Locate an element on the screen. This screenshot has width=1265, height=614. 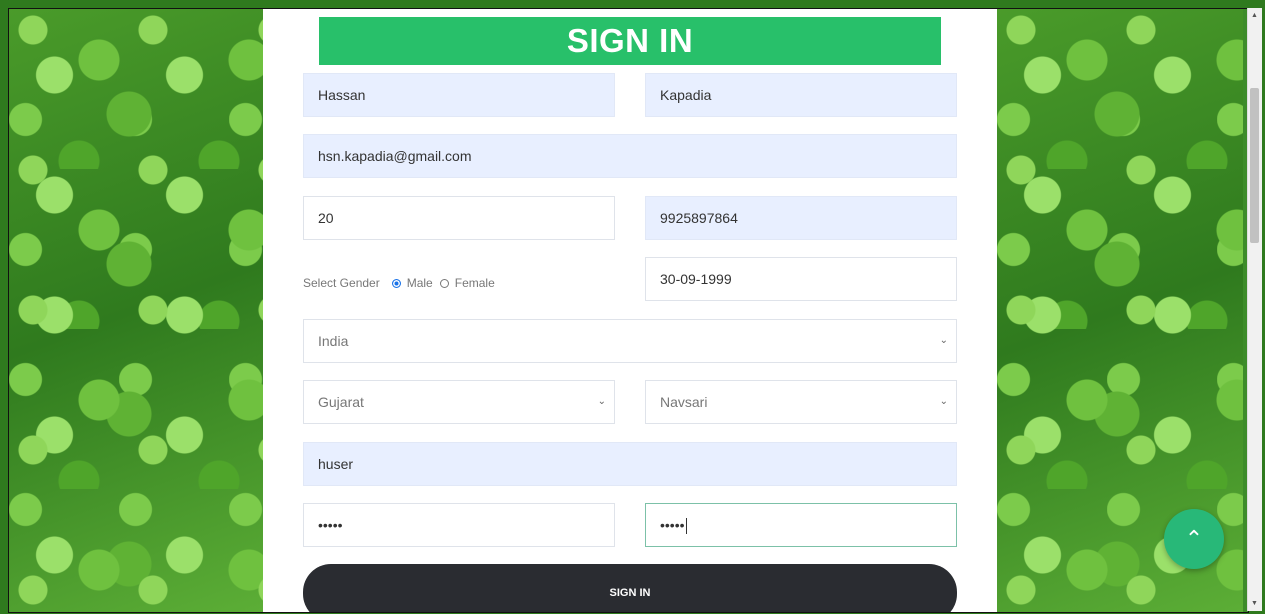
password-input: ••••• is located at coordinates (459, 525).